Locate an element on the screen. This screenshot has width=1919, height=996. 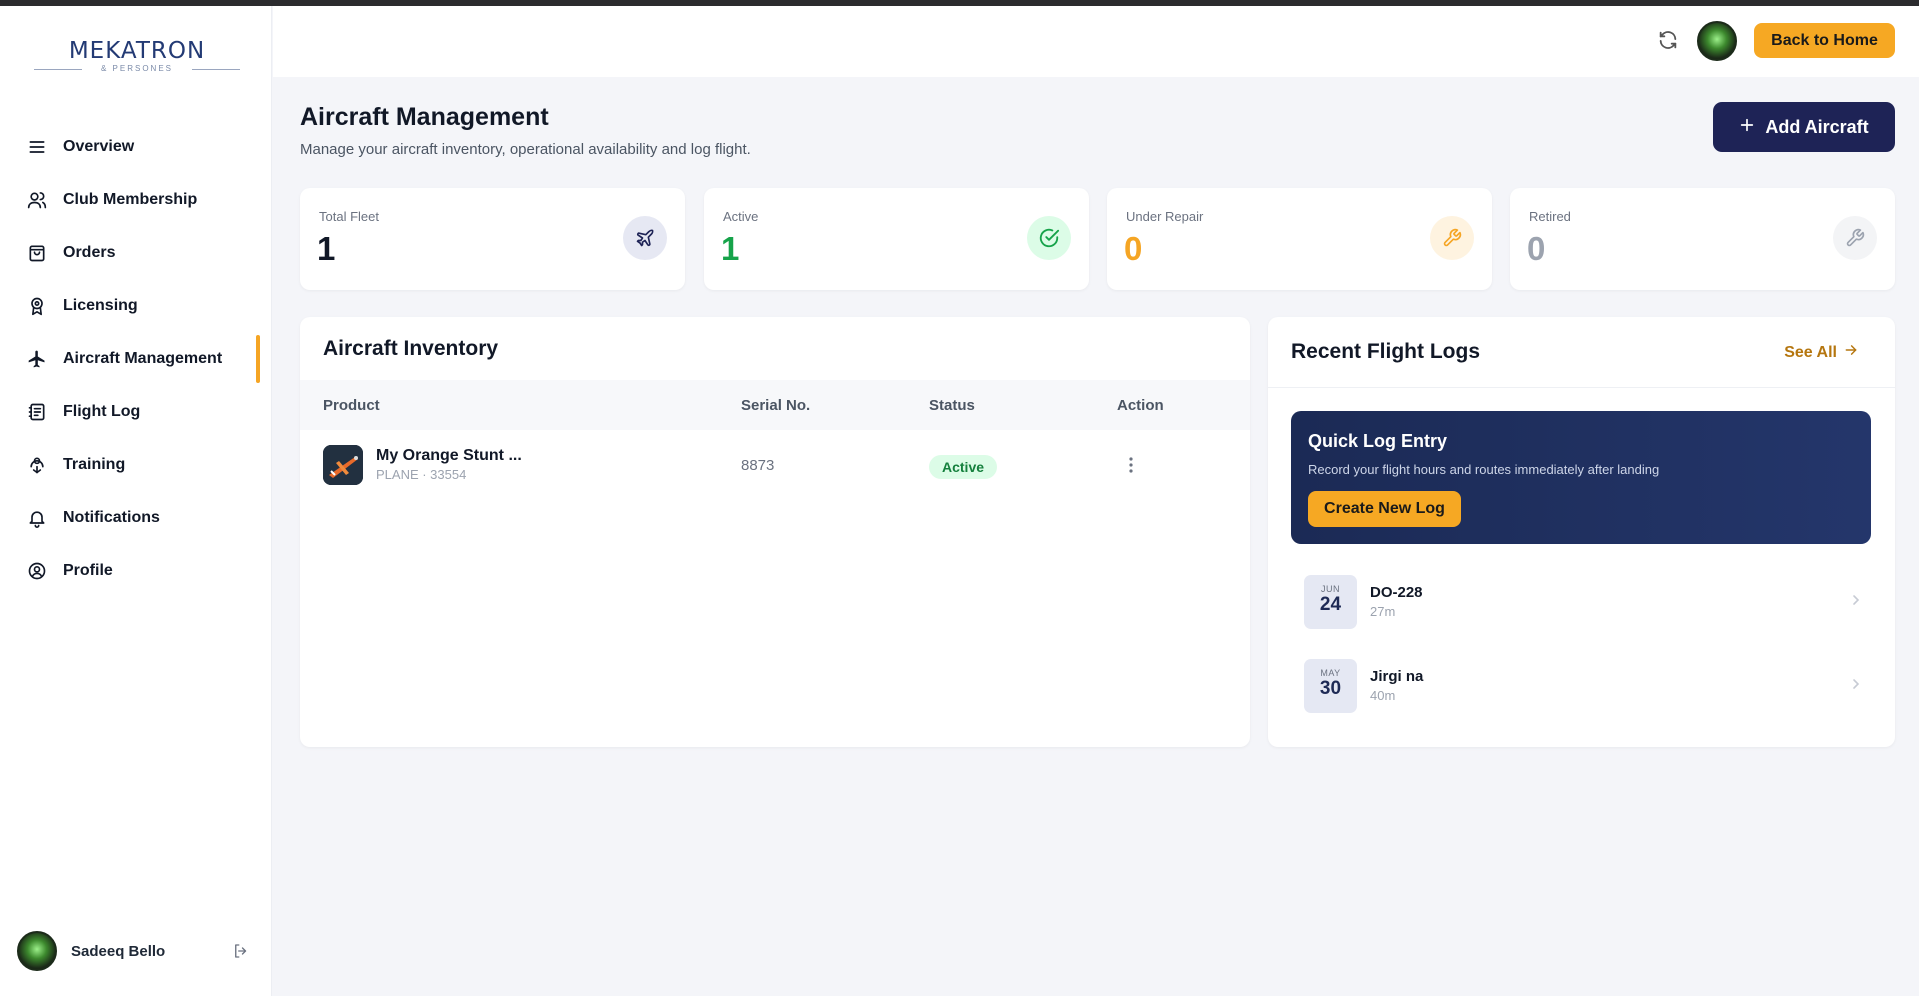
back-to-home-button: Back to Home is located at coordinates (1824, 40).